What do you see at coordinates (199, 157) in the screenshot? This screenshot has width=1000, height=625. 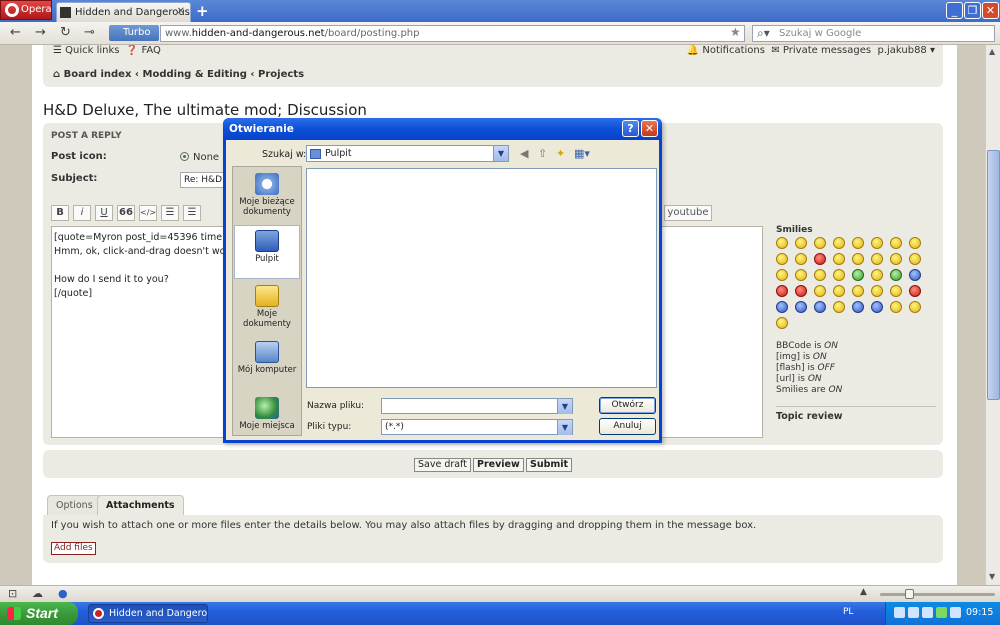 I see `post-icon-none-radio: None` at bounding box center [199, 157].